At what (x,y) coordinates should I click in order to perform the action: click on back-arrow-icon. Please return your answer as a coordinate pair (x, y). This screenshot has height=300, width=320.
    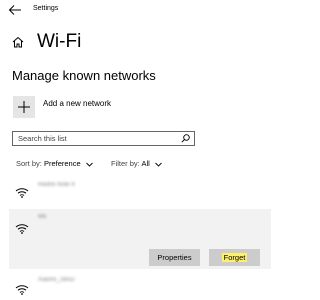
    Looking at the image, I should click on (15, 10).